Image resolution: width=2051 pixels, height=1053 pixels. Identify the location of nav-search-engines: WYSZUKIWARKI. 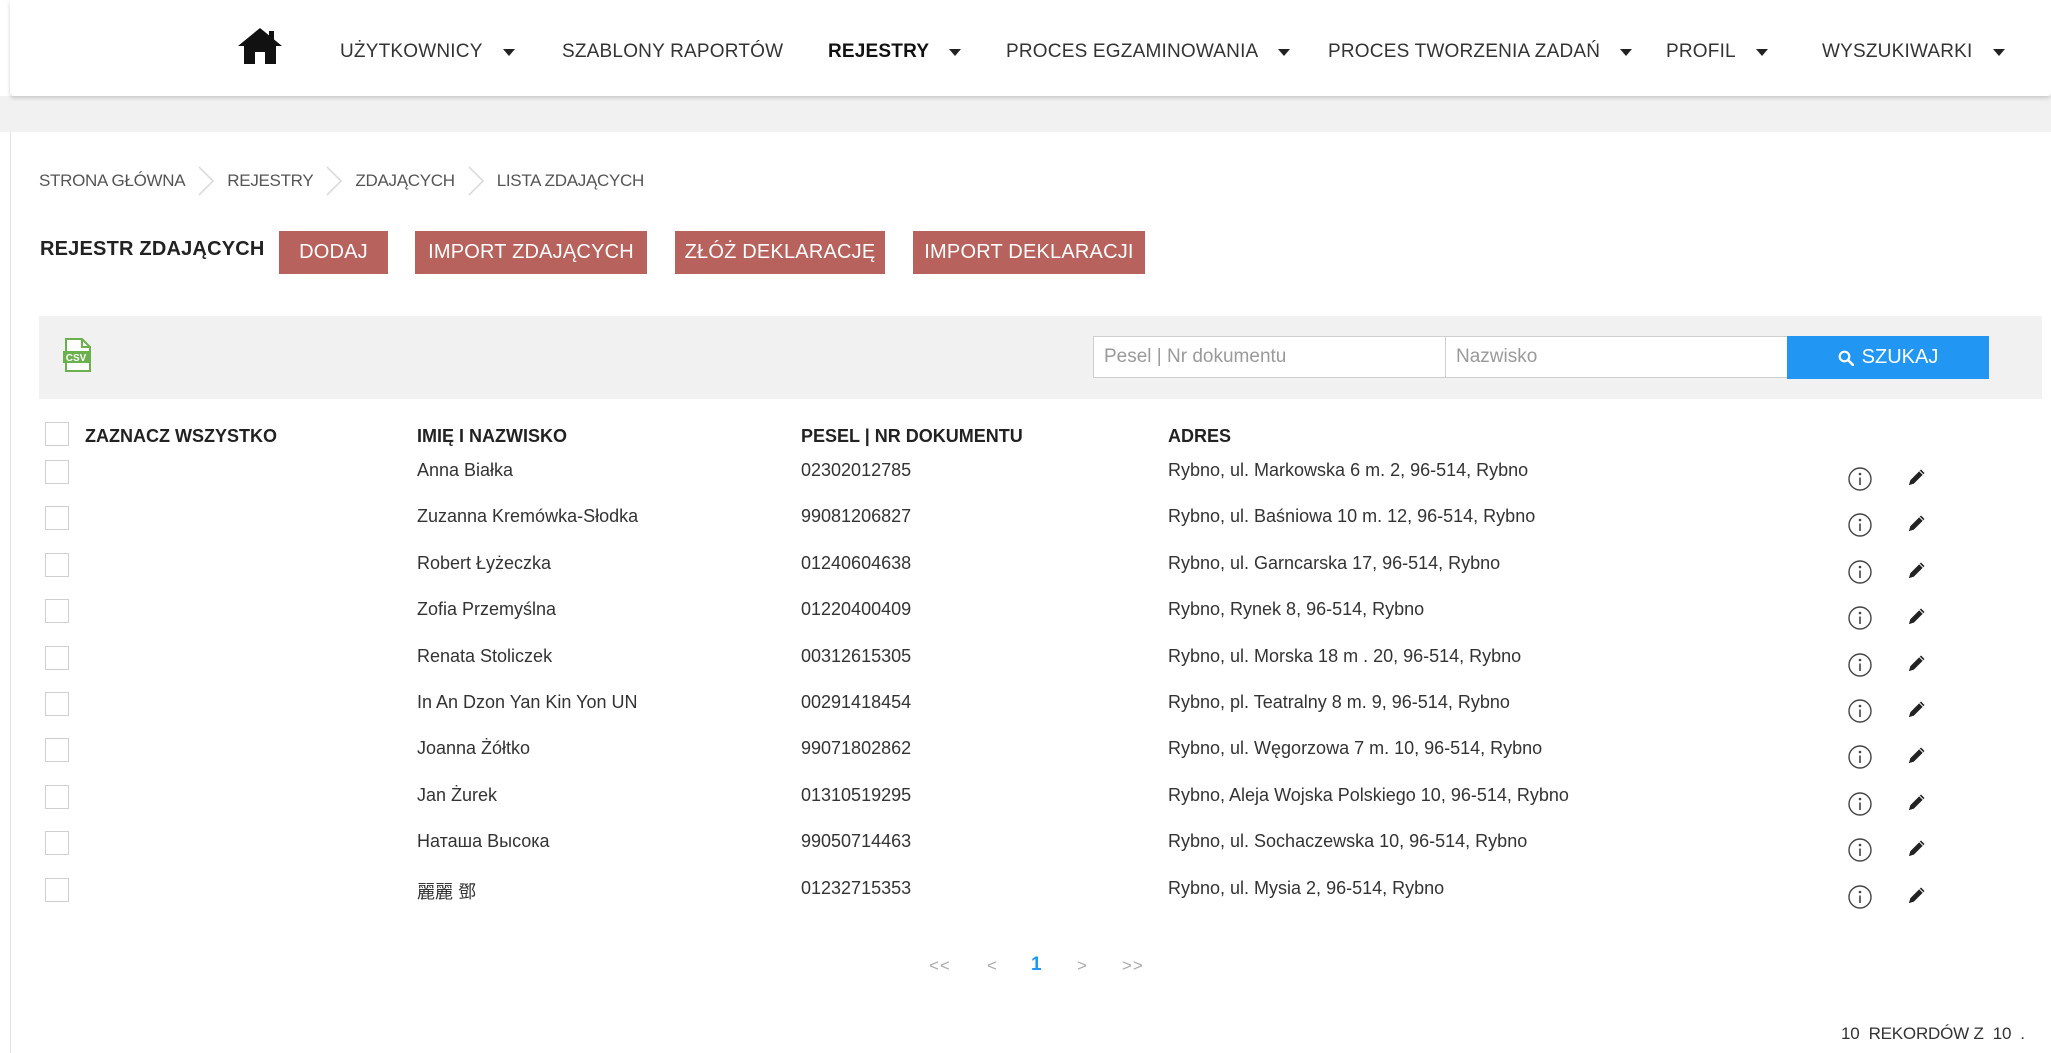
(1913, 52).